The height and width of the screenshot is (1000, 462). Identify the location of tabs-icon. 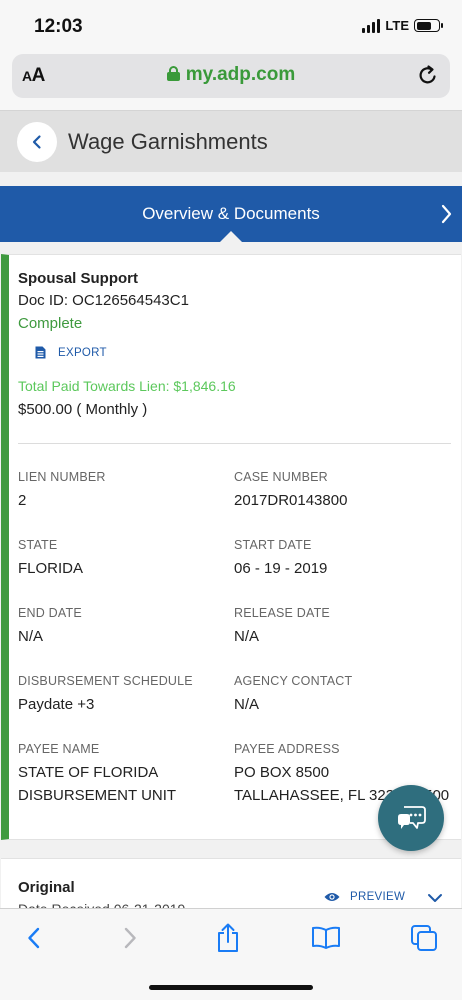
(424, 938).